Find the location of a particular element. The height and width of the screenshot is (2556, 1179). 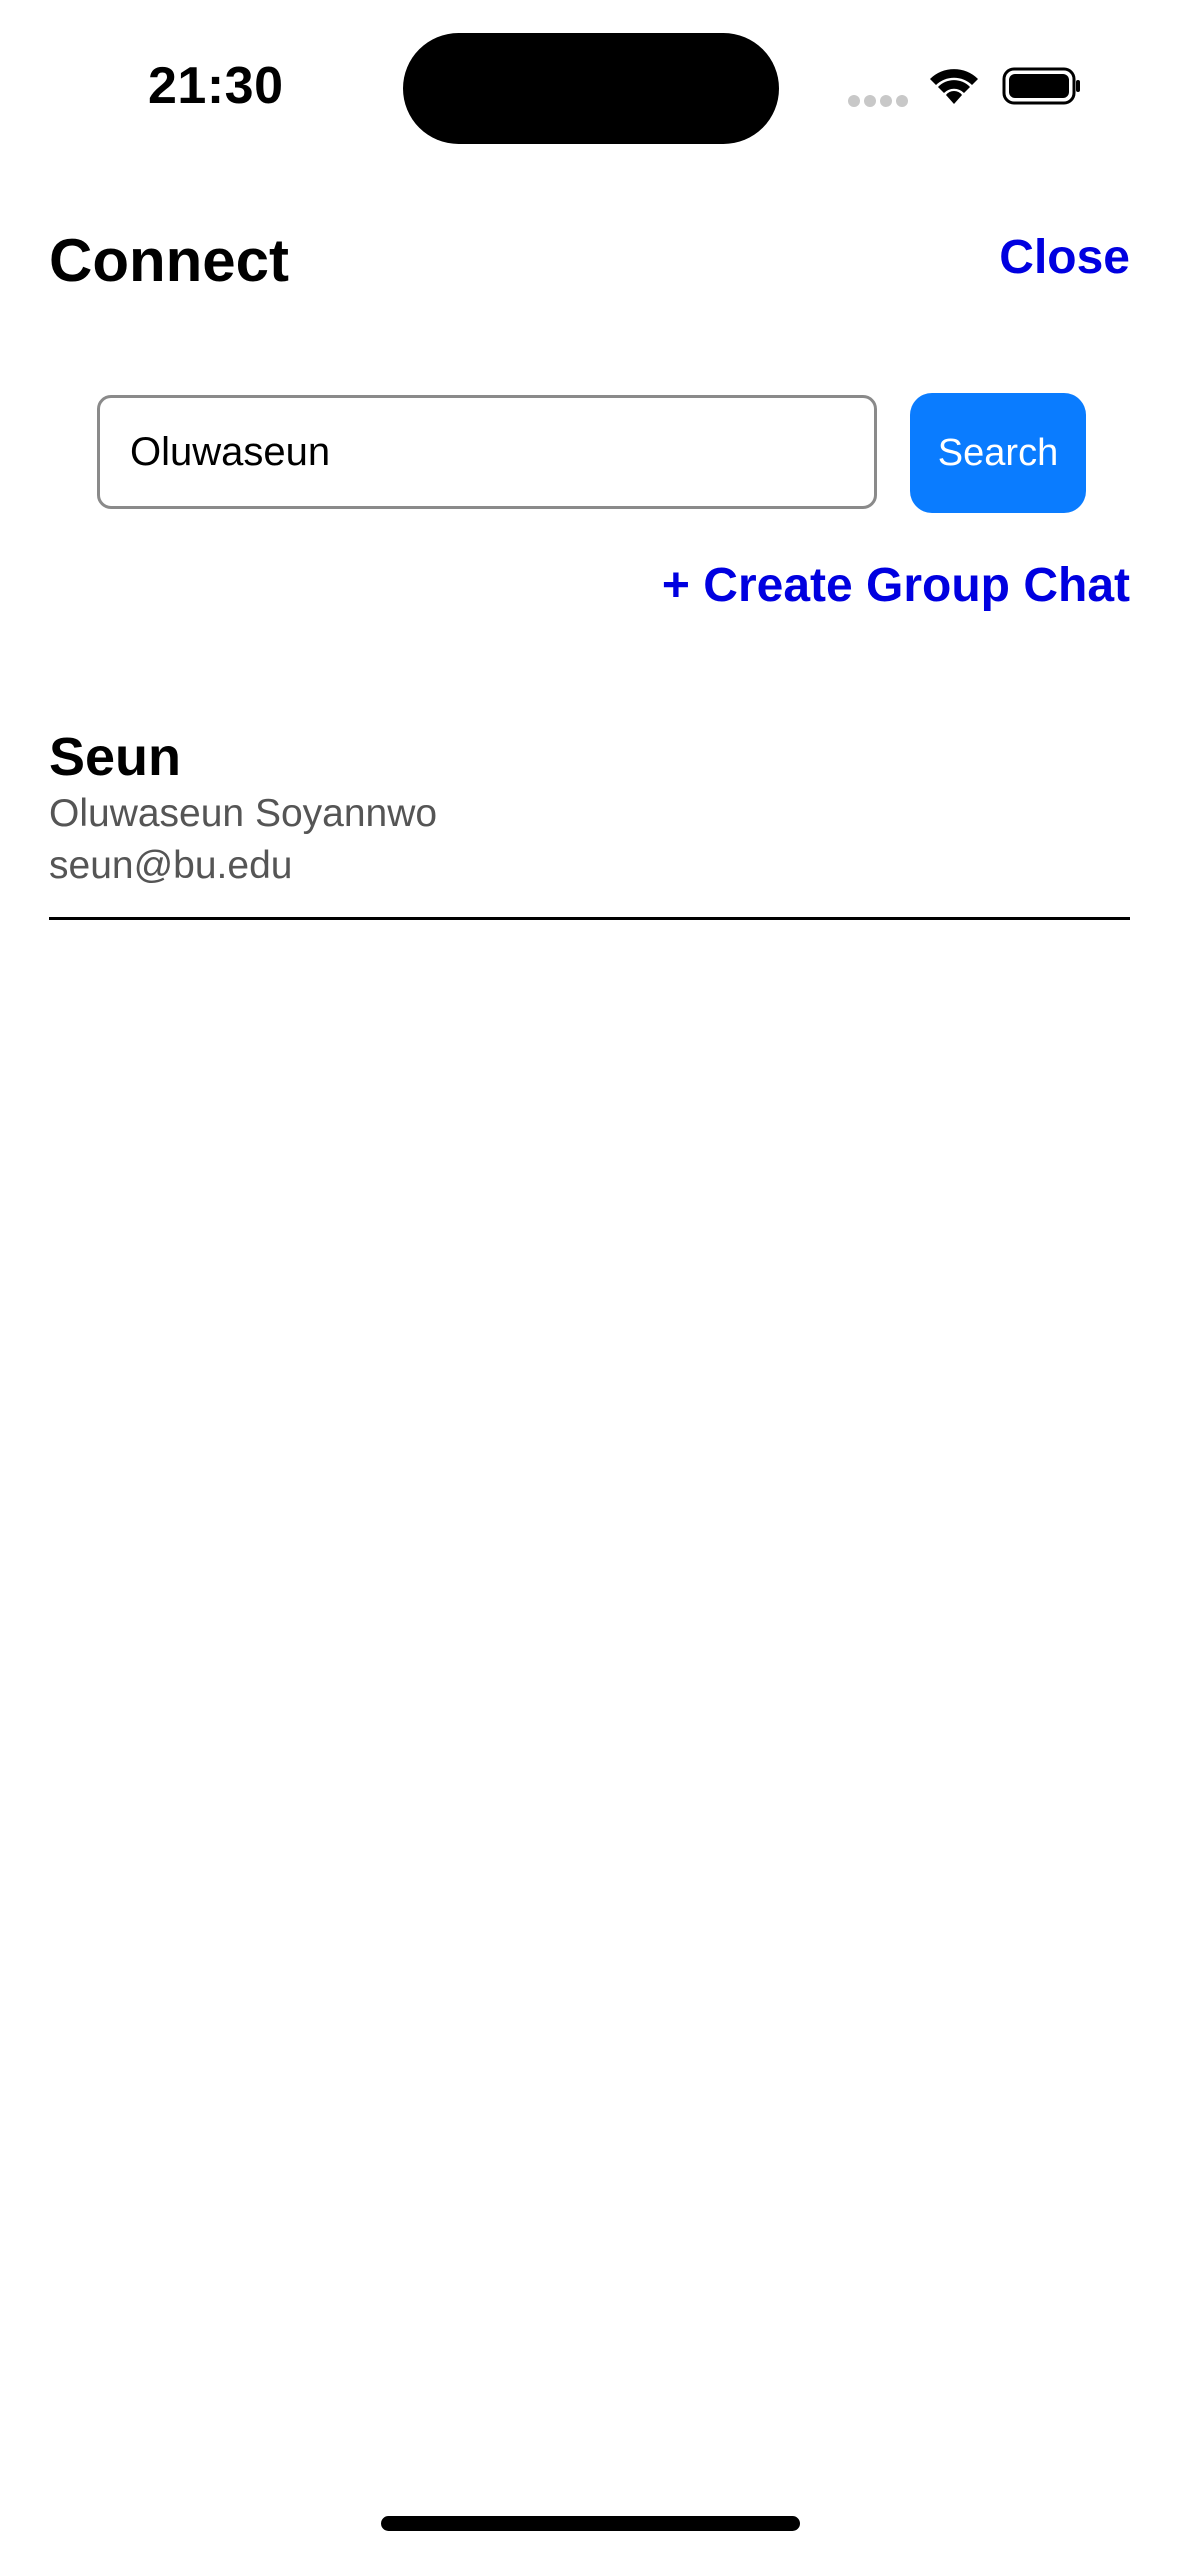

close-button: Close is located at coordinates (1064, 257).